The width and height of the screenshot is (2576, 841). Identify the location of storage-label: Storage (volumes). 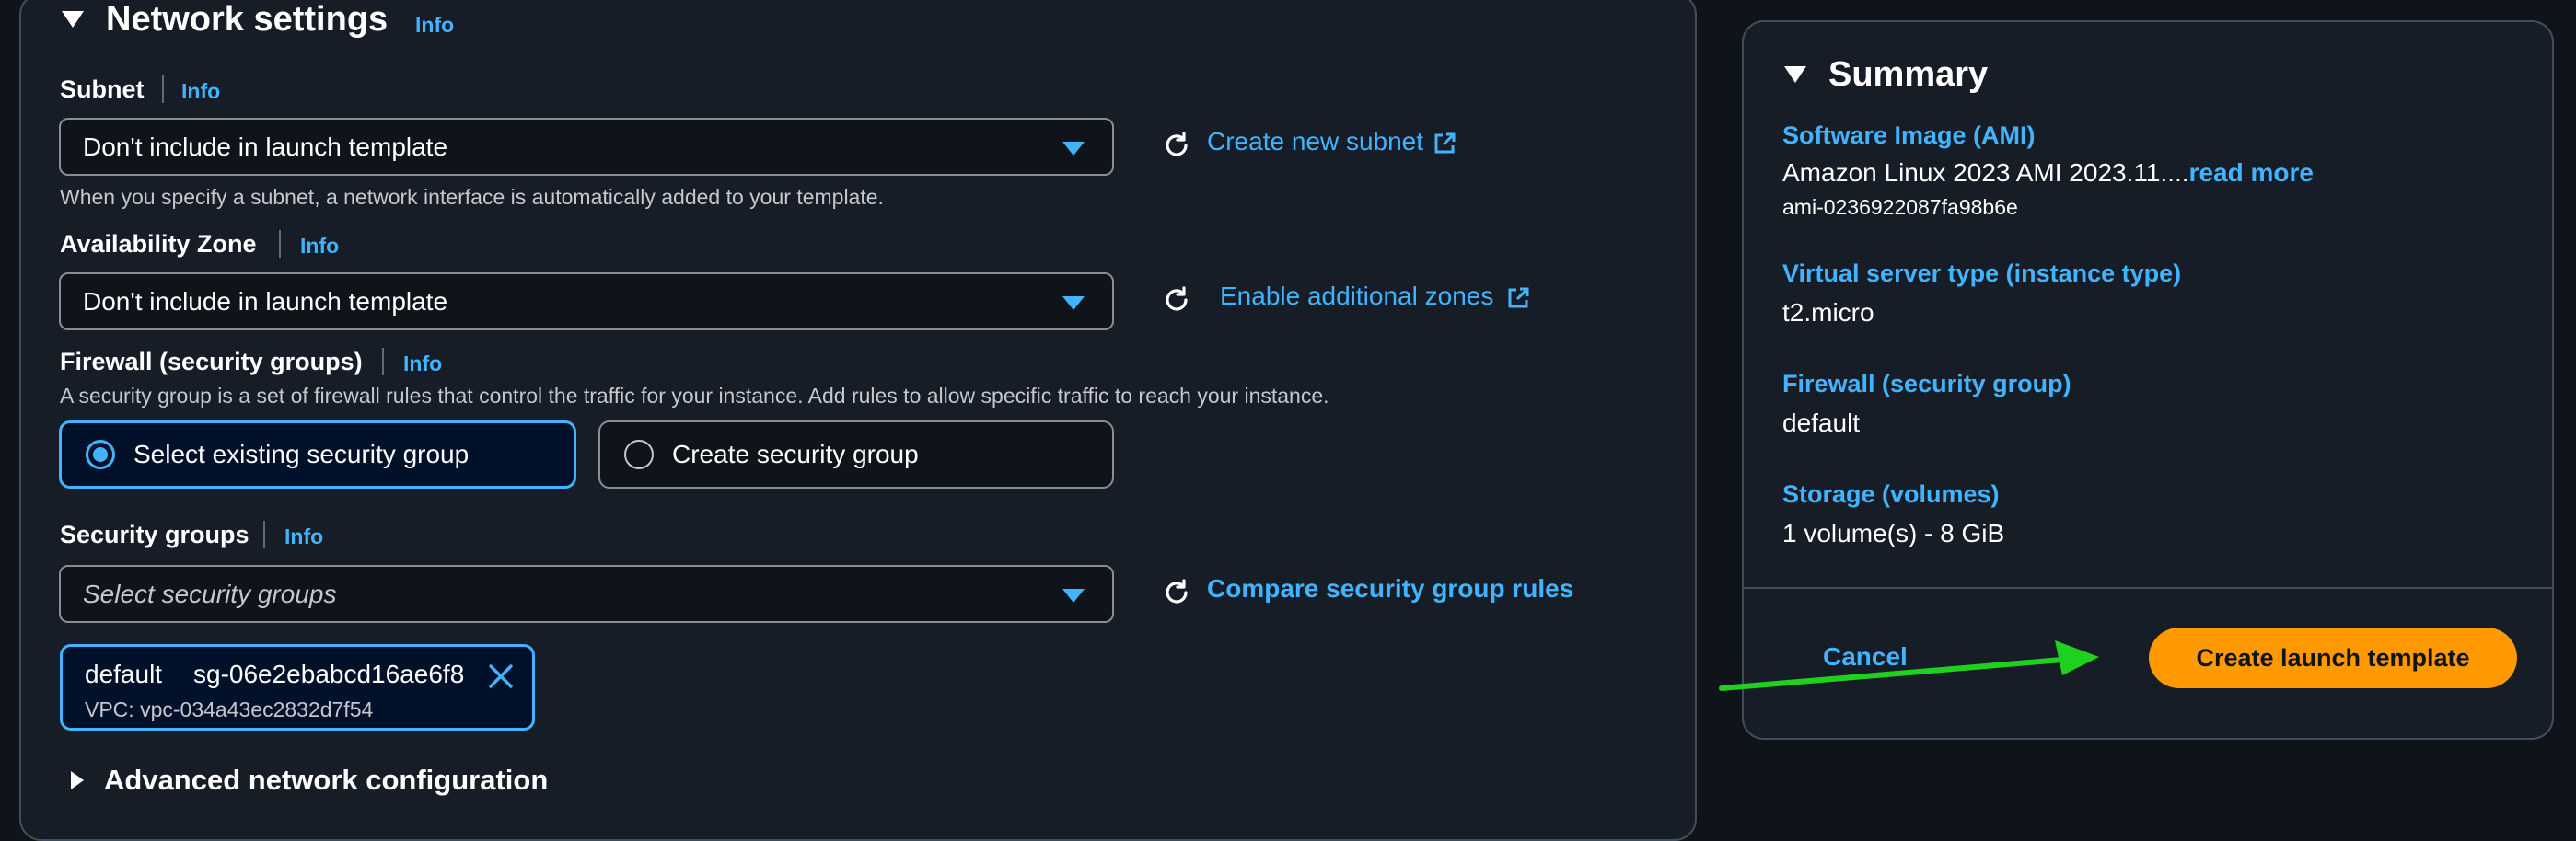
(1891, 494).